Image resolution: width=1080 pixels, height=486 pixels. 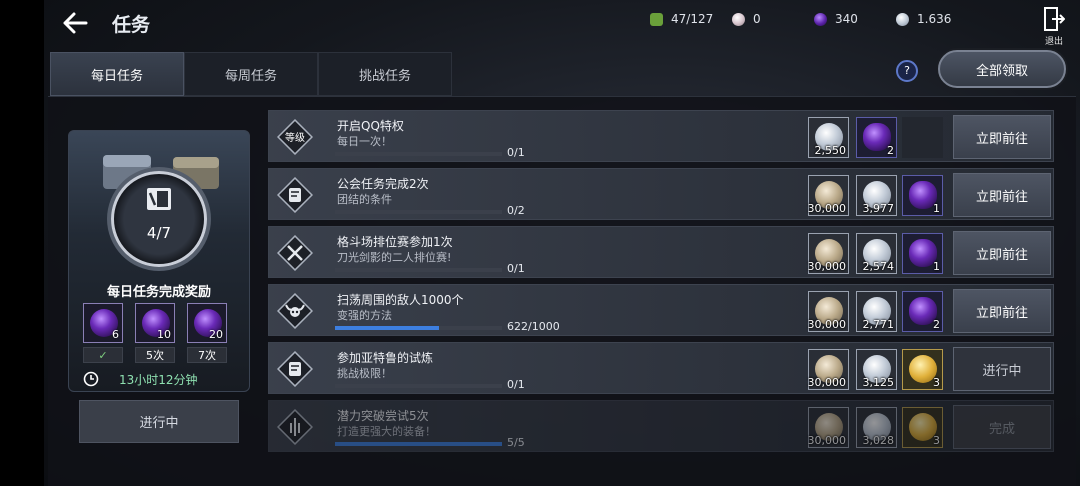 What do you see at coordinates (158, 379) in the screenshot?
I see `timer-text: 13小时12分钟` at bounding box center [158, 379].